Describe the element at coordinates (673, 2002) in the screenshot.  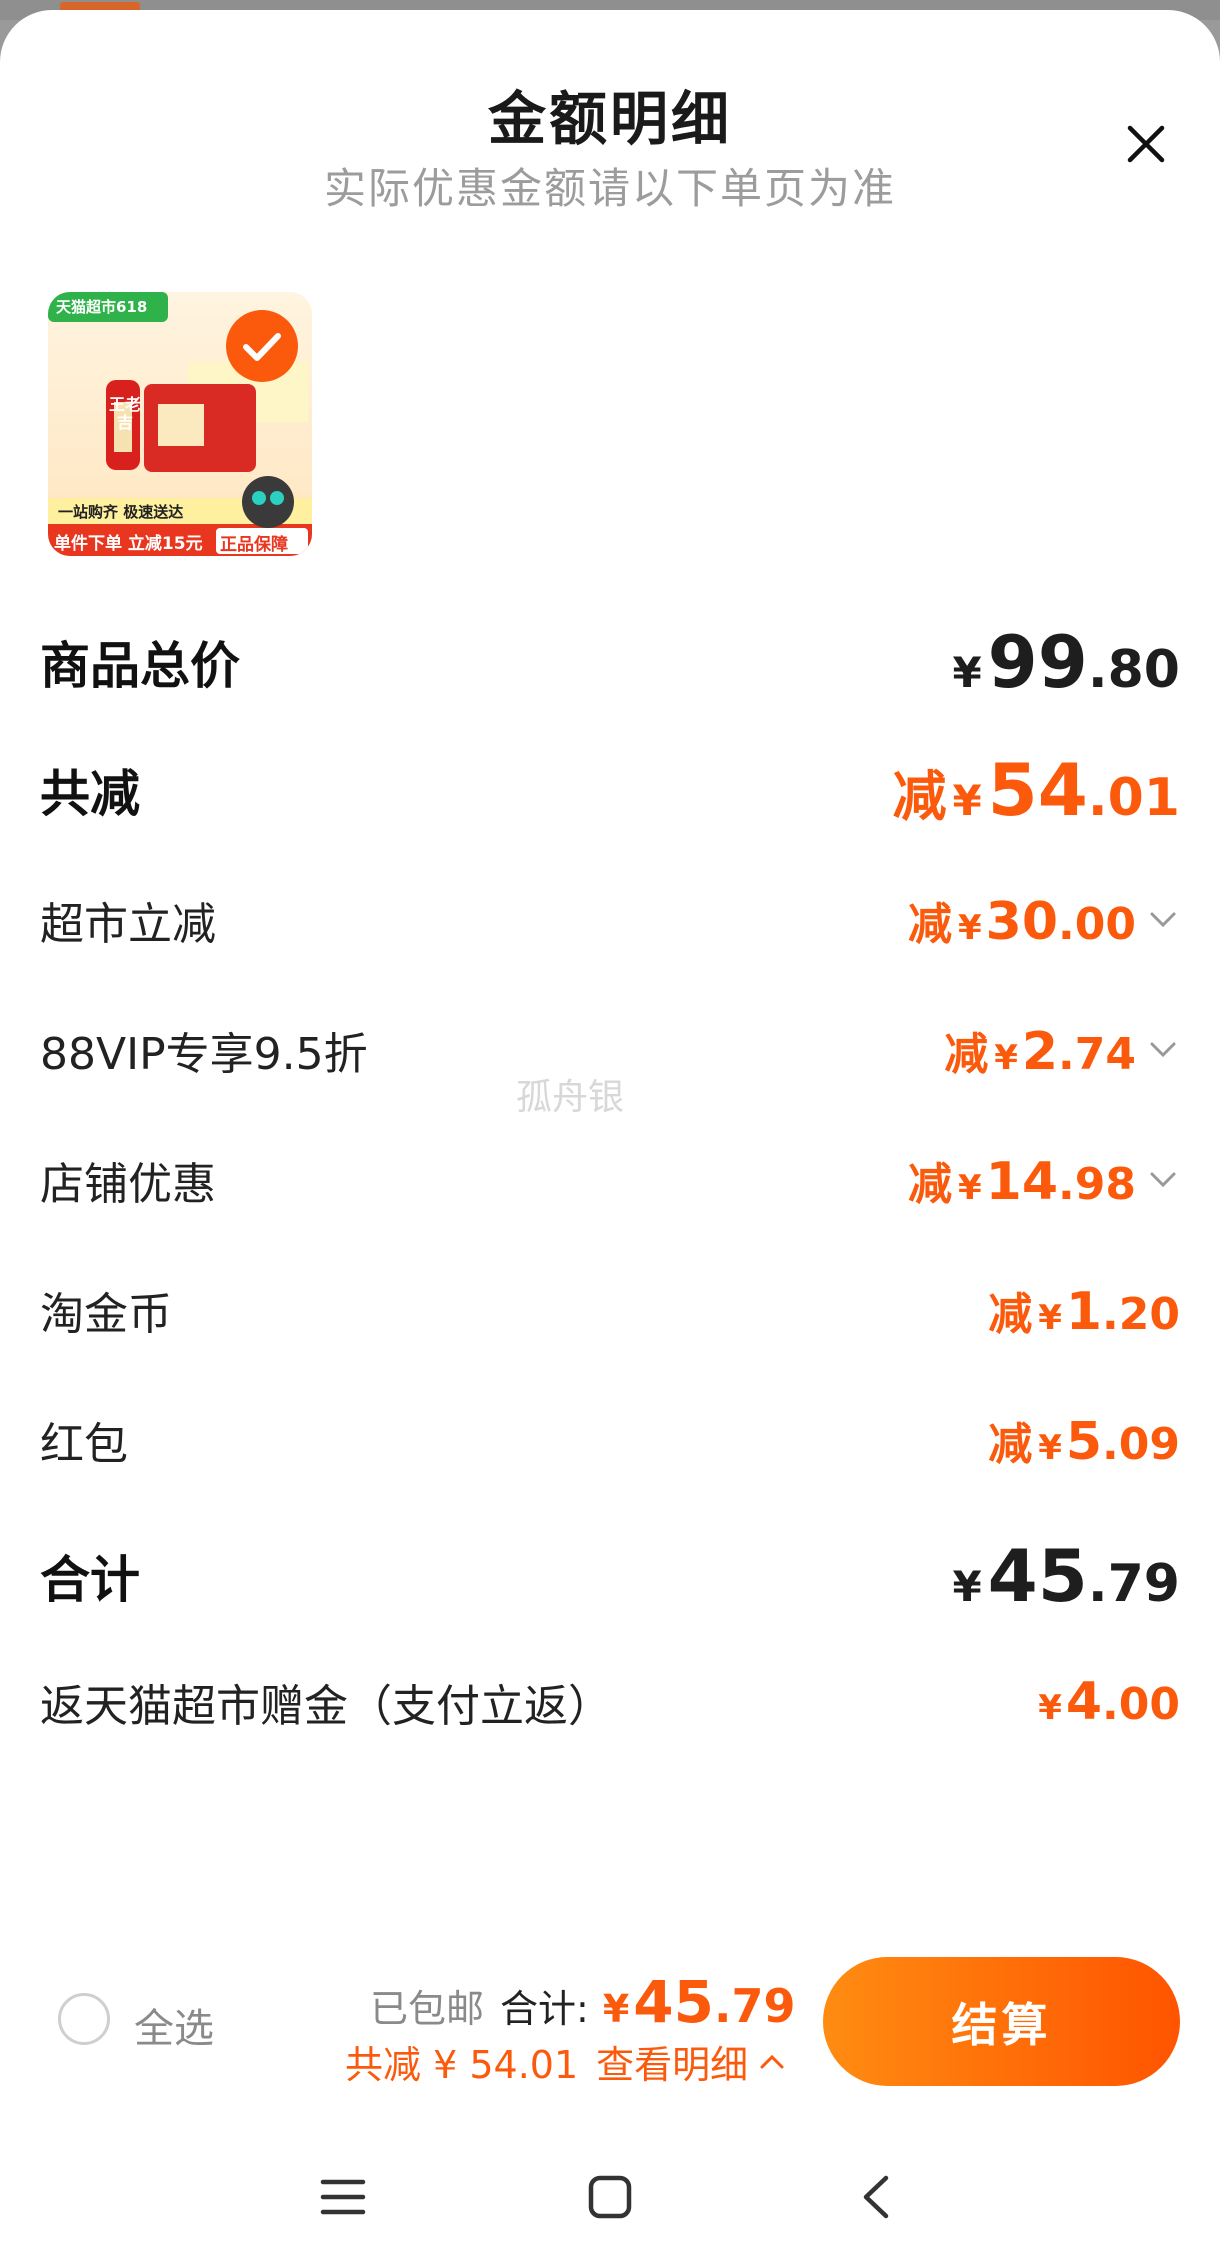
I see `footer-total-integer: 45` at that location.